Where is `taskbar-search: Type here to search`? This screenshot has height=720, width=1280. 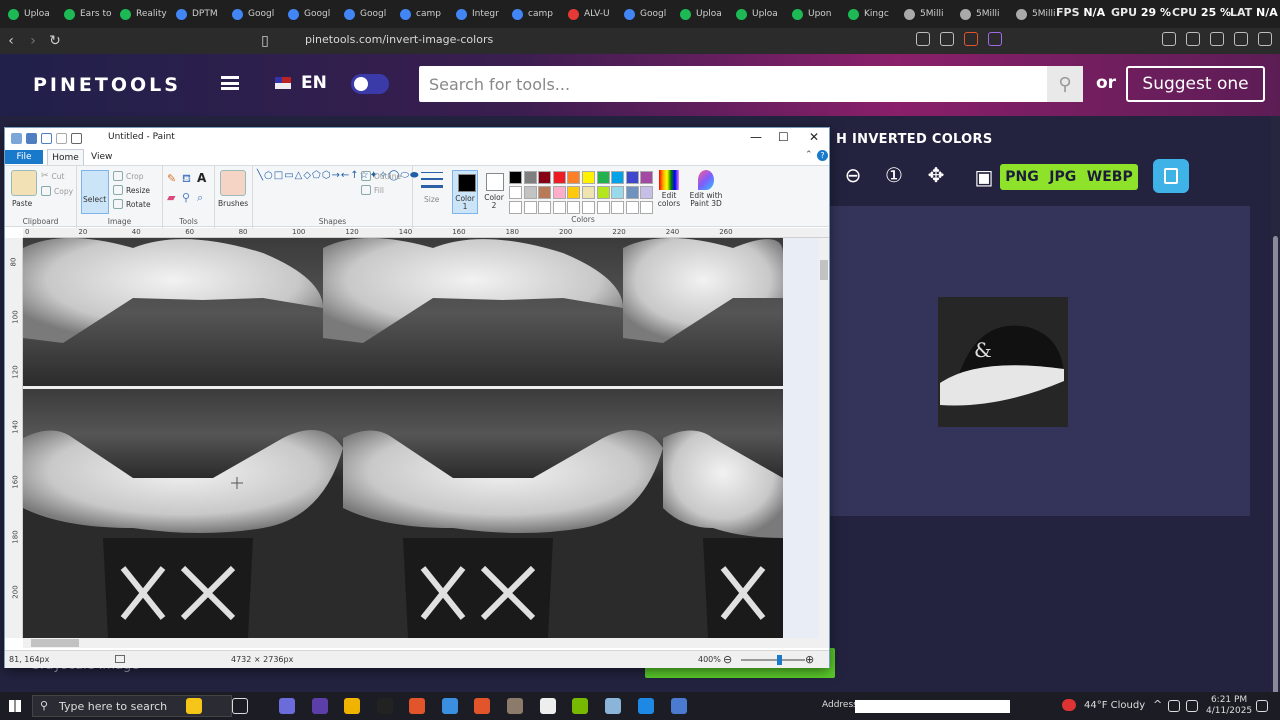 taskbar-search: Type here to search is located at coordinates (132, 706).